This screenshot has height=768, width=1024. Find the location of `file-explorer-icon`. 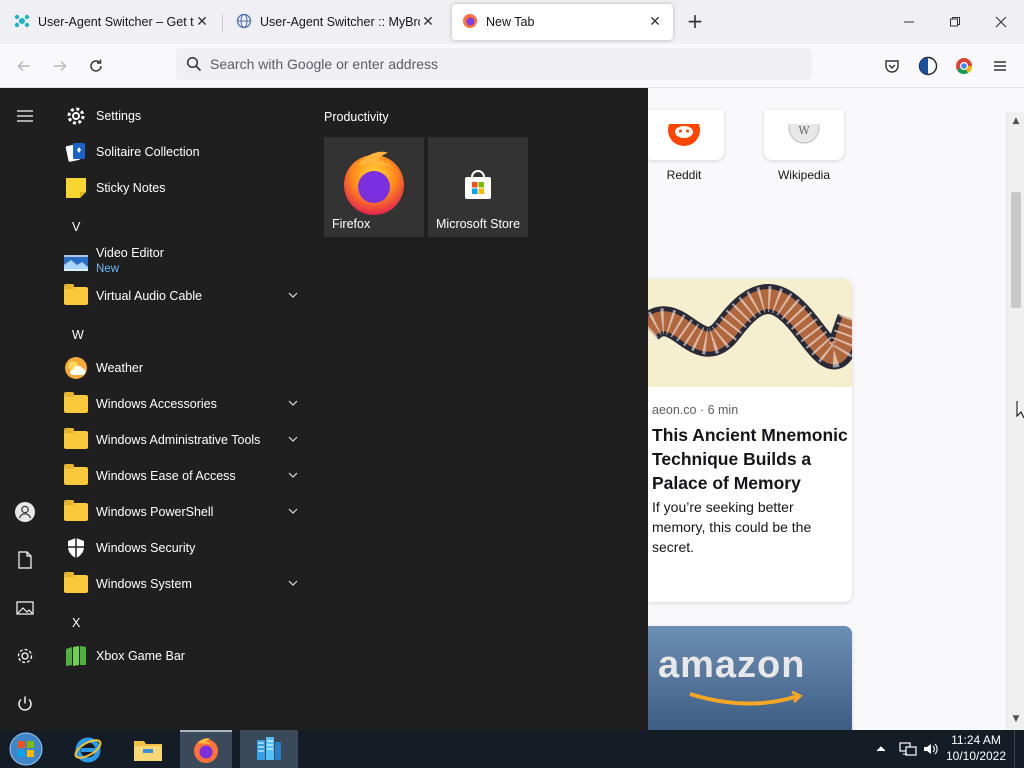

file-explorer-icon is located at coordinates (148, 751).